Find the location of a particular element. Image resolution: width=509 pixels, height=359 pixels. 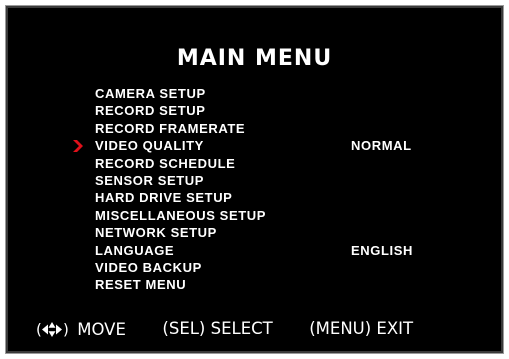

menu-item-label: RECORD SCHEDULE is located at coordinates (165, 163).